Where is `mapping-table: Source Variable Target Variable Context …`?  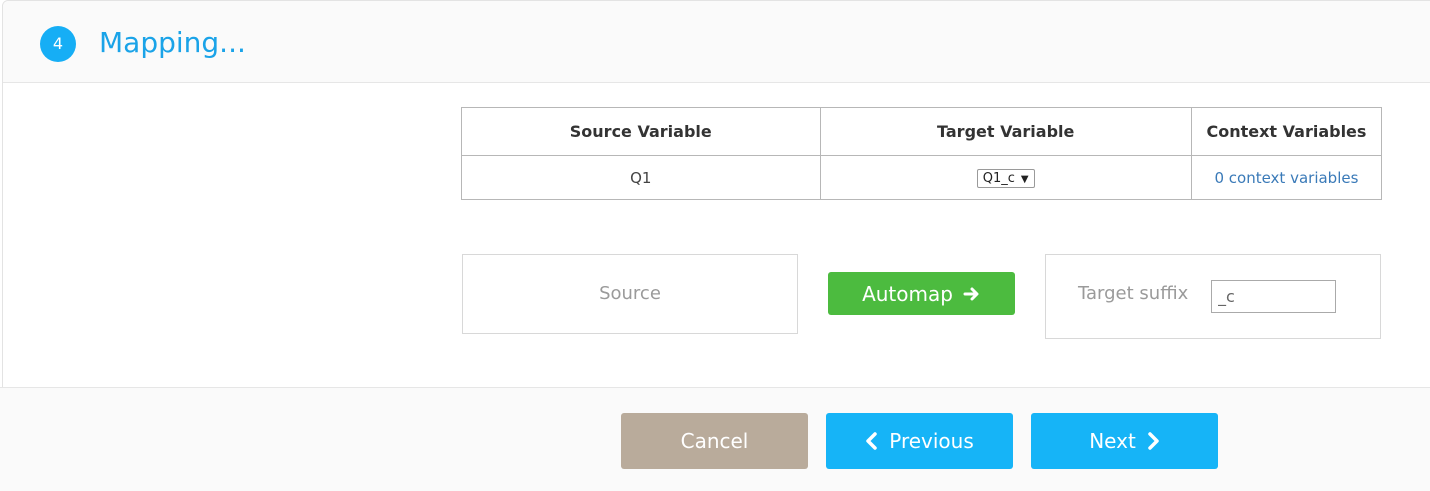 mapping-table: Source Variable Target Variable Context … is located at coordinates (922, 153).